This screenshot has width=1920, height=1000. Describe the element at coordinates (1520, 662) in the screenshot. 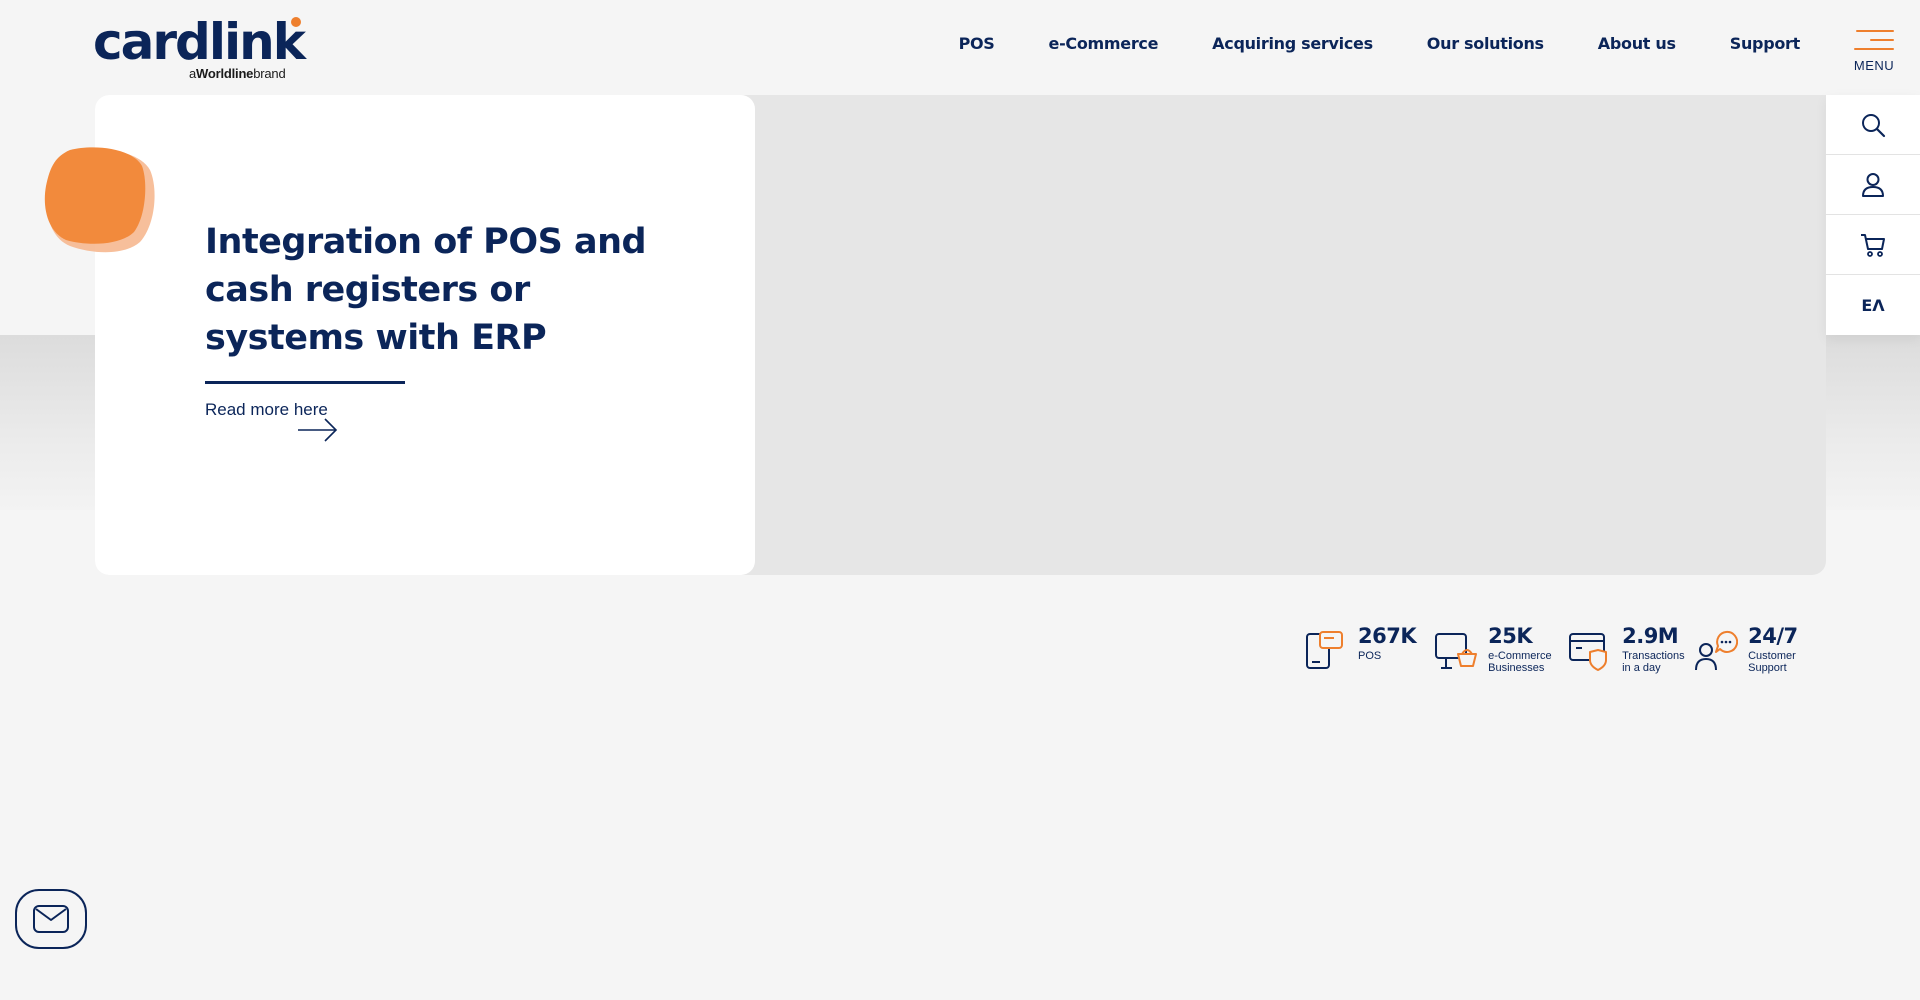

I see `stat-label: e-Commerce Businesses` at that location.